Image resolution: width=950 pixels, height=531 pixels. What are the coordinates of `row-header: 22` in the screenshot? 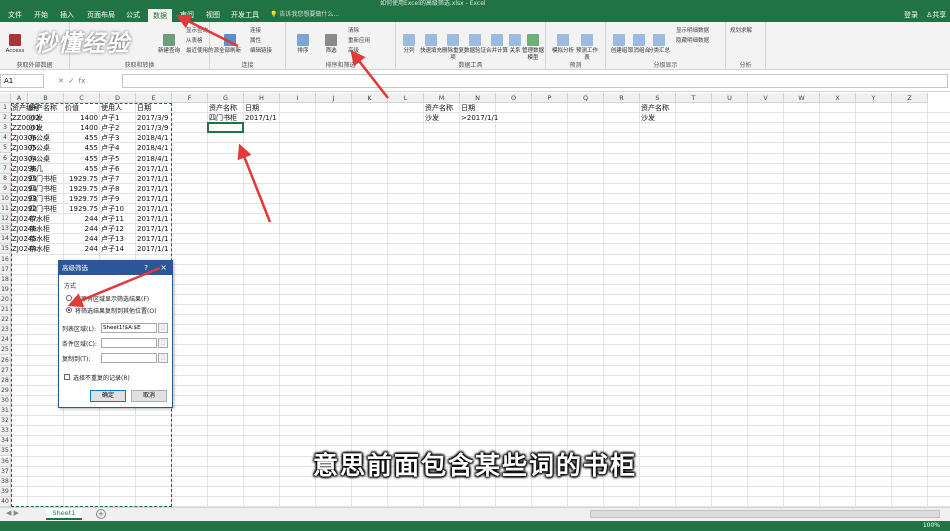 It's located at (5, 320).